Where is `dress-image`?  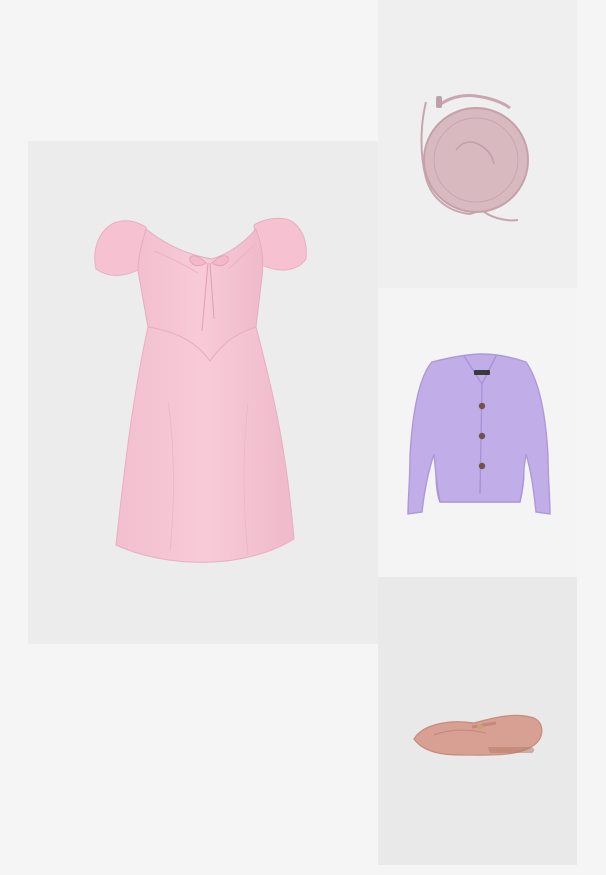 dress-image is located at coordinates (200, 390).